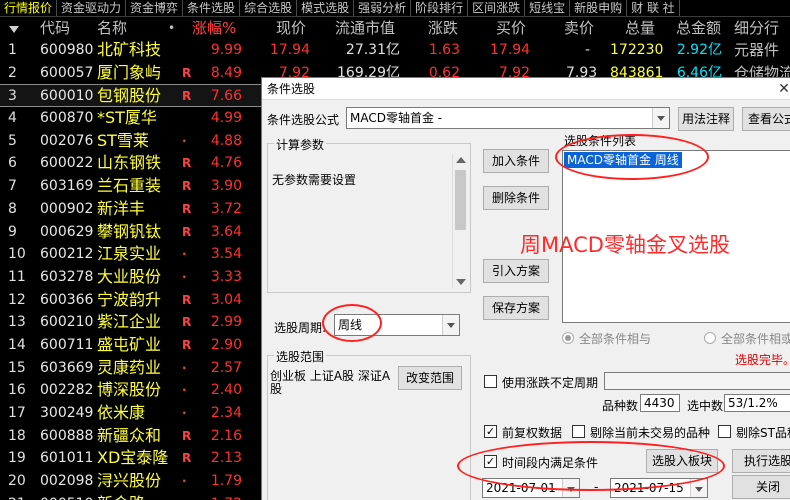 This screenshot has height=500, width=790. What do you see at coordinates (226, 72) in the screenshot?
I see `change-percent: 8.49` at bounding box center [226, 72].